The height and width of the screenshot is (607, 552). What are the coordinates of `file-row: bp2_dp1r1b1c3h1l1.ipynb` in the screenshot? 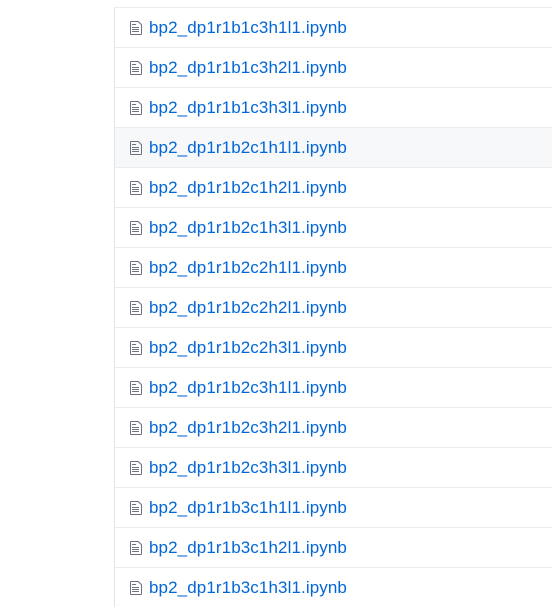 It's located at (333, 28).